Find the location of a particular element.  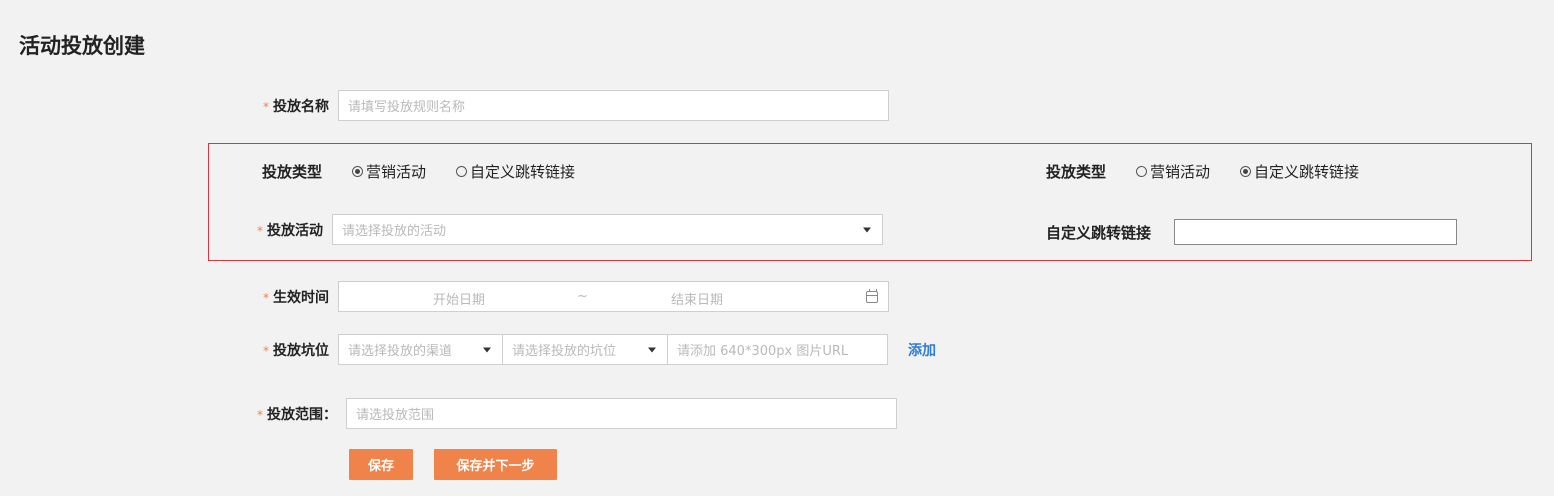

activity-label-text: 投放活动 is located at coordinates (295, 230).